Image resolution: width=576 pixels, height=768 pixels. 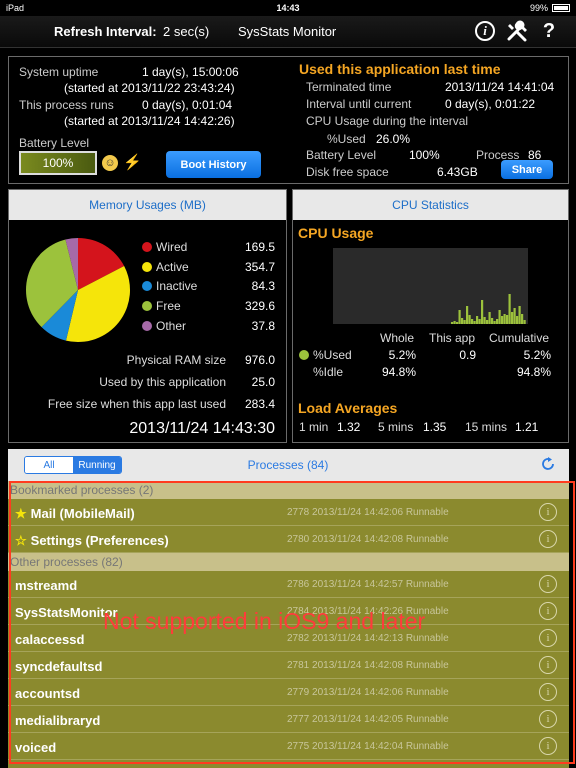 What do you see at coordinates (97, 465) in the screenshot?
I see `filter-running-button: Running` at bounding box center [97, 465].